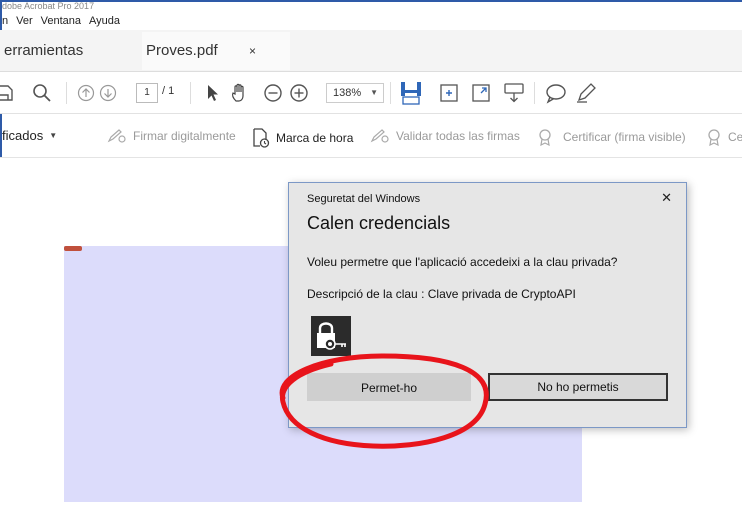 The width and height of the screenshot is (742, 511). What do you see at coordinates (735, 137) in the screenshot?
I see `certify-more-label: Ce` at bounding box center [735, 137].